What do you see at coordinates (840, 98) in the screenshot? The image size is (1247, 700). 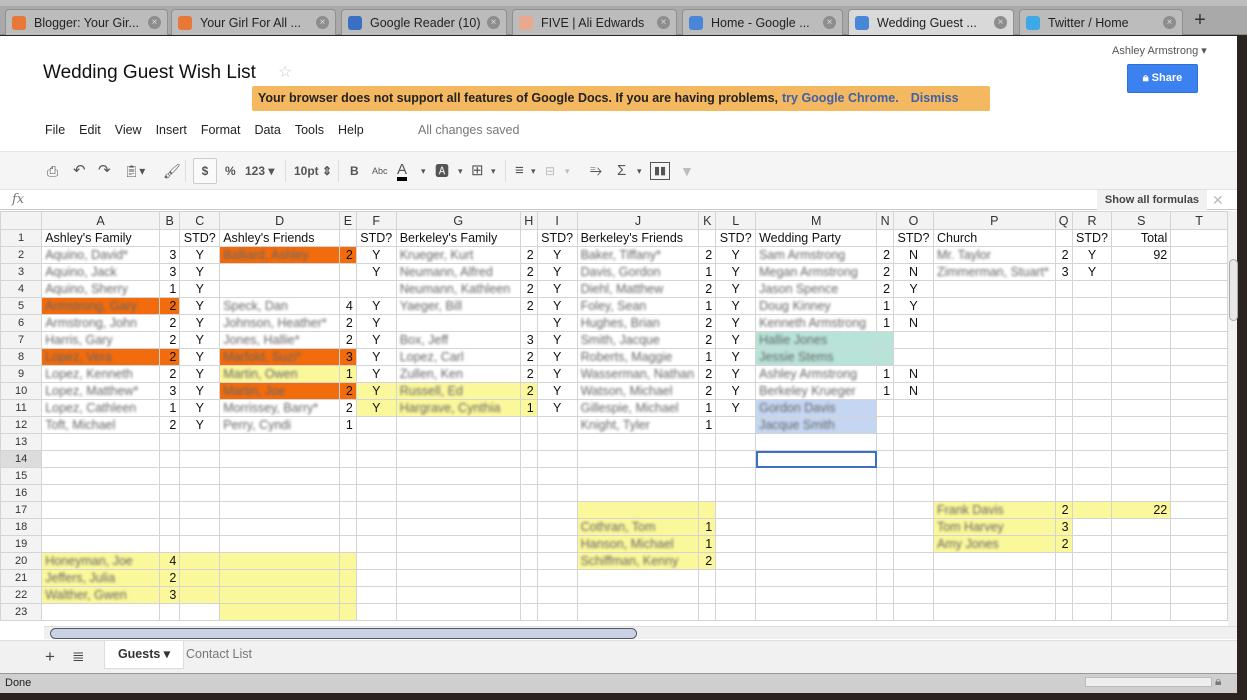 I see `try-chrome-link: try Google Chrome.` at bounding box center [840, 98].